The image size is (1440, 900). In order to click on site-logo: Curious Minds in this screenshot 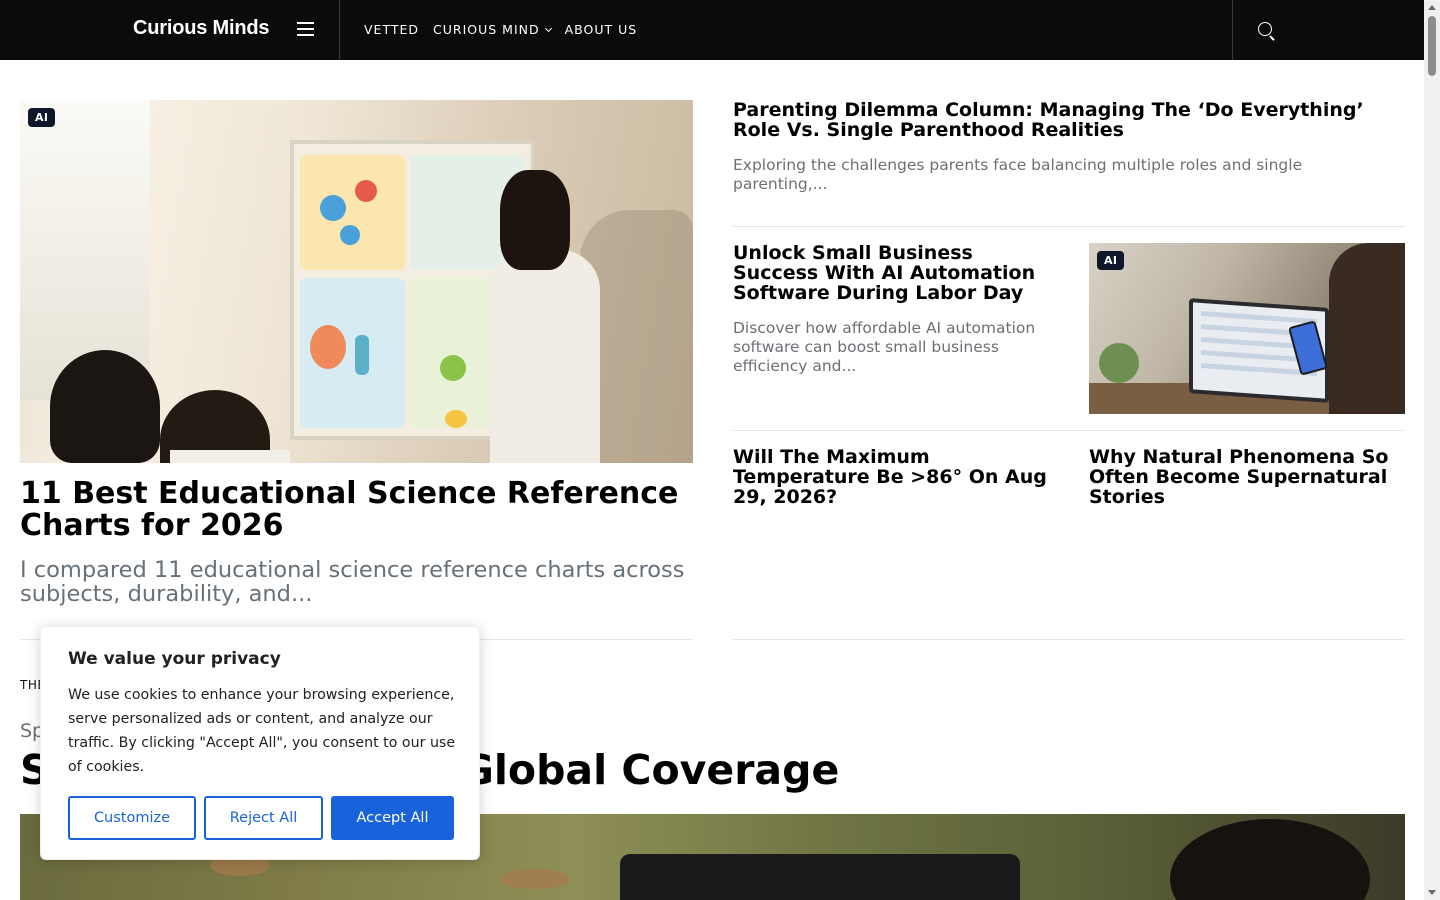, I will do `click(201, 28)`.